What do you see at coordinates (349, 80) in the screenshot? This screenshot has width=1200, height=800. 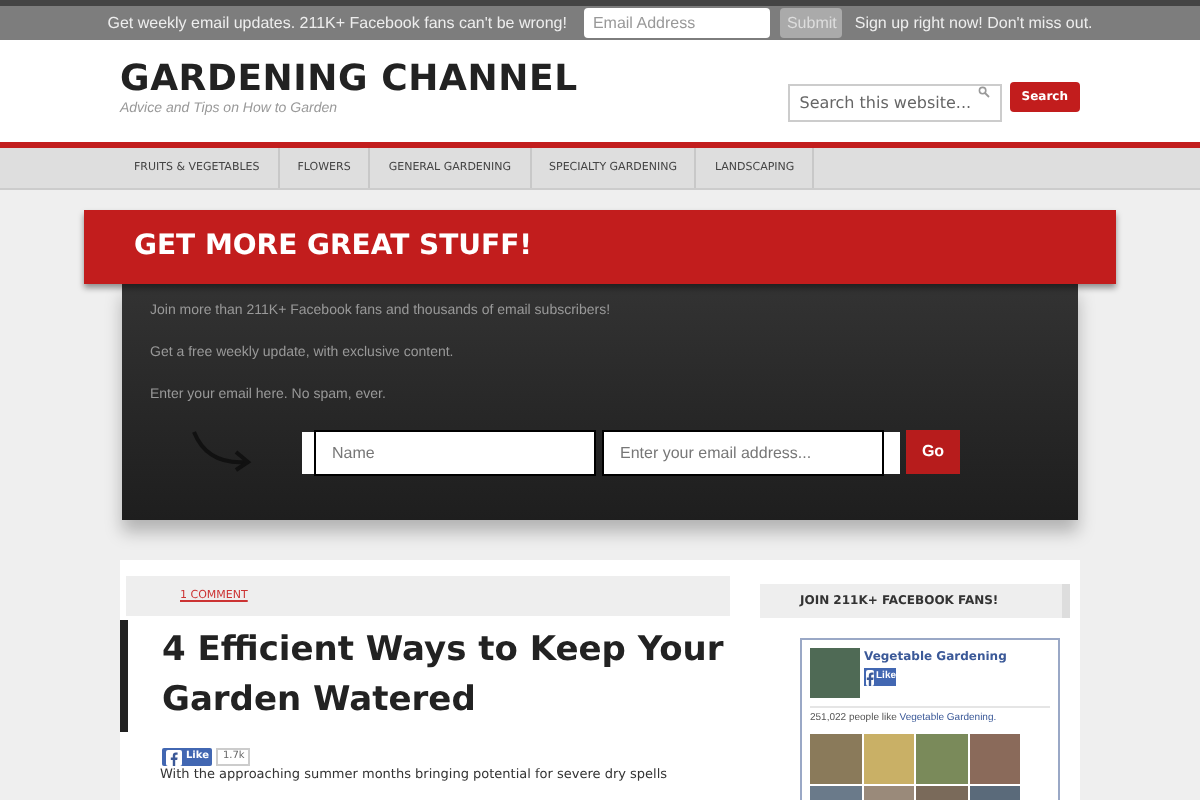 I see `site-title: GARDENING CHANNEL` at bounding box center [349, 80].